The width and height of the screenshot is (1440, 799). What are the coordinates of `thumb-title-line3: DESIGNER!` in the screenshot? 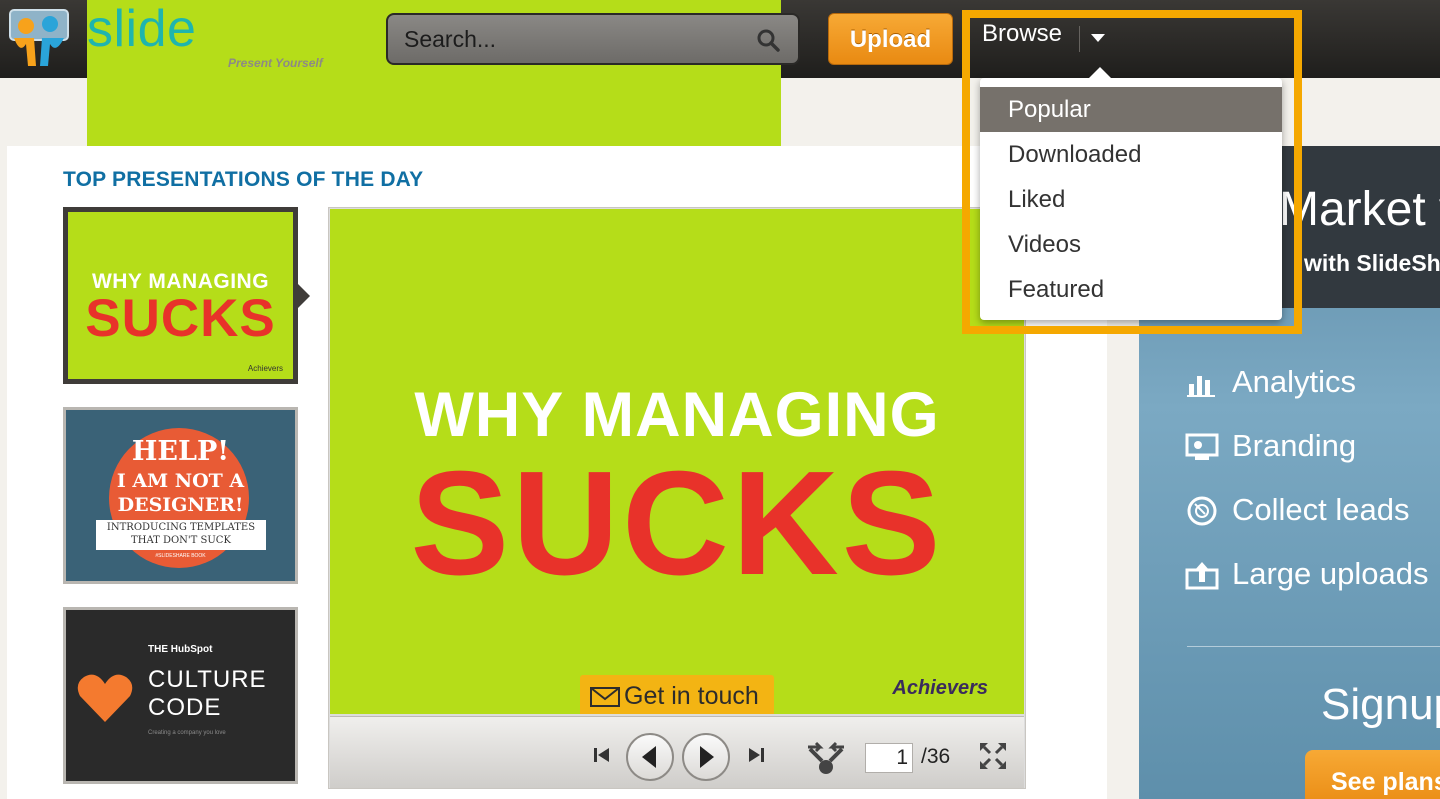 It's located at (180, 505).